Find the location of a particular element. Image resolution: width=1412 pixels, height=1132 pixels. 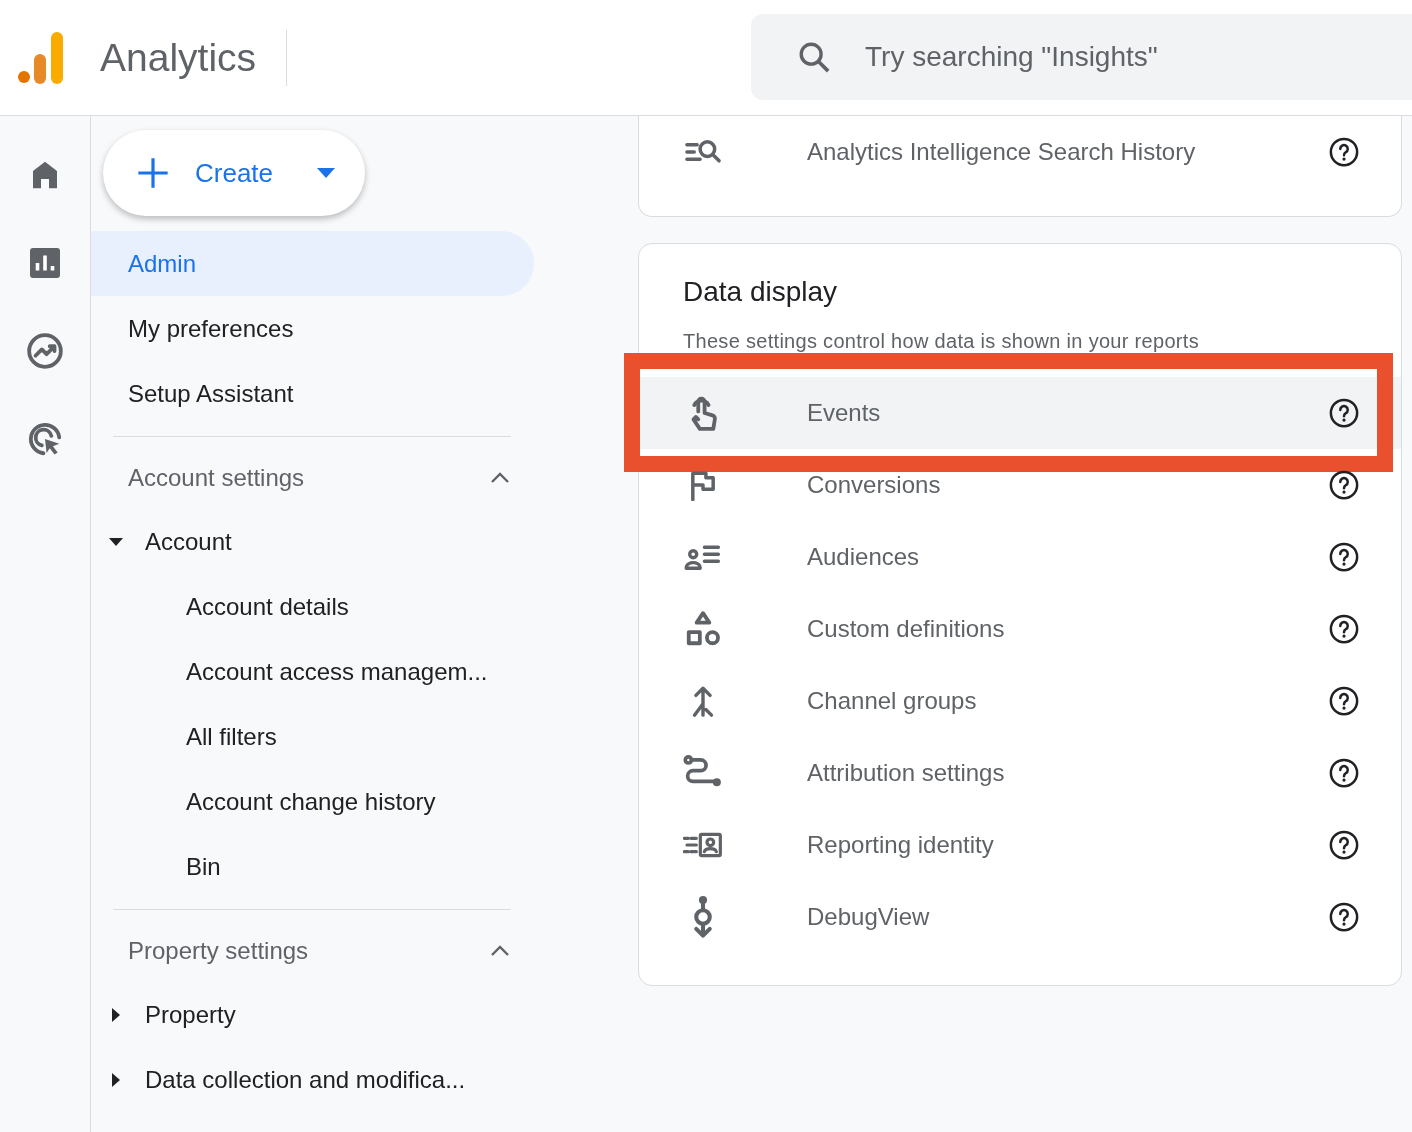

tree-item: Account change history is located at coordinates (364, 801).